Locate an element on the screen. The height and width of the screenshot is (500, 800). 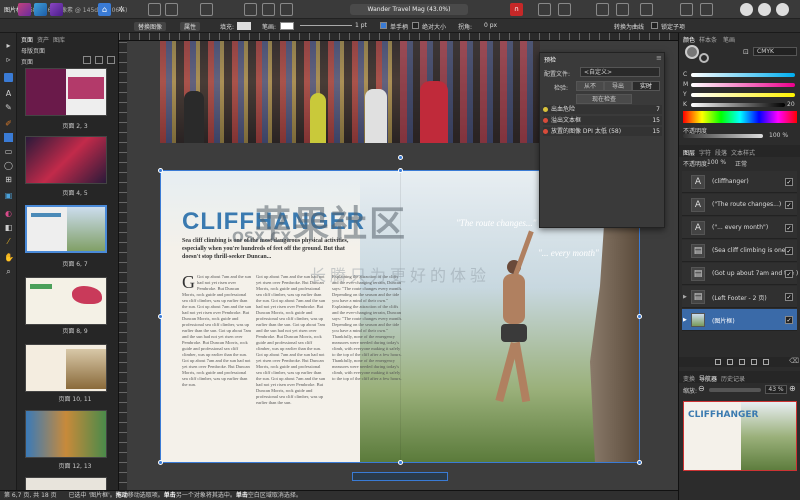
zoom-out-icon: ⊖ is located at coordinates (701, 388).